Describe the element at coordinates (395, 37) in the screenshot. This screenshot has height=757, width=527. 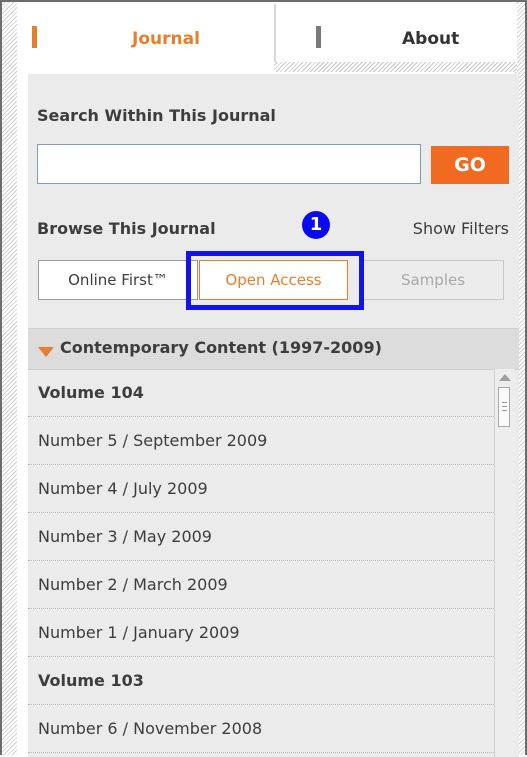
I see `tab-about: About` at that location.